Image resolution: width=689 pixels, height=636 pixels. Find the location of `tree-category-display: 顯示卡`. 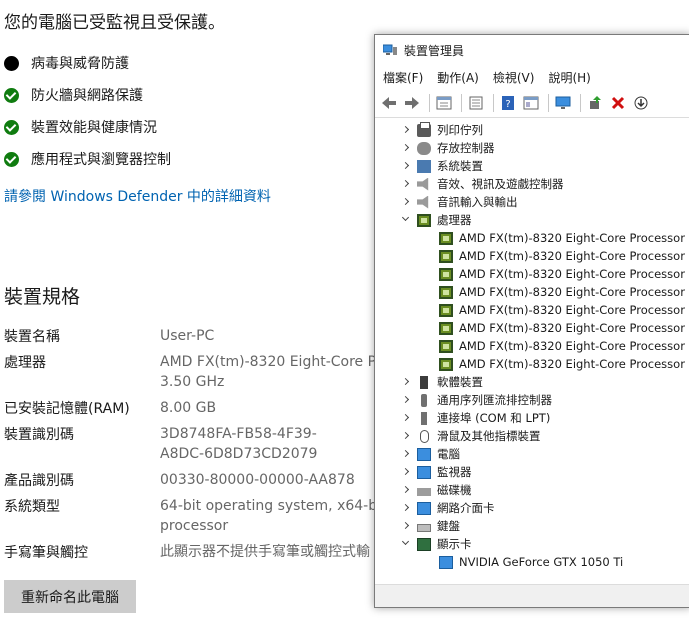

tree-category-display: 顯示卡 is located at coordinates (436, 544).